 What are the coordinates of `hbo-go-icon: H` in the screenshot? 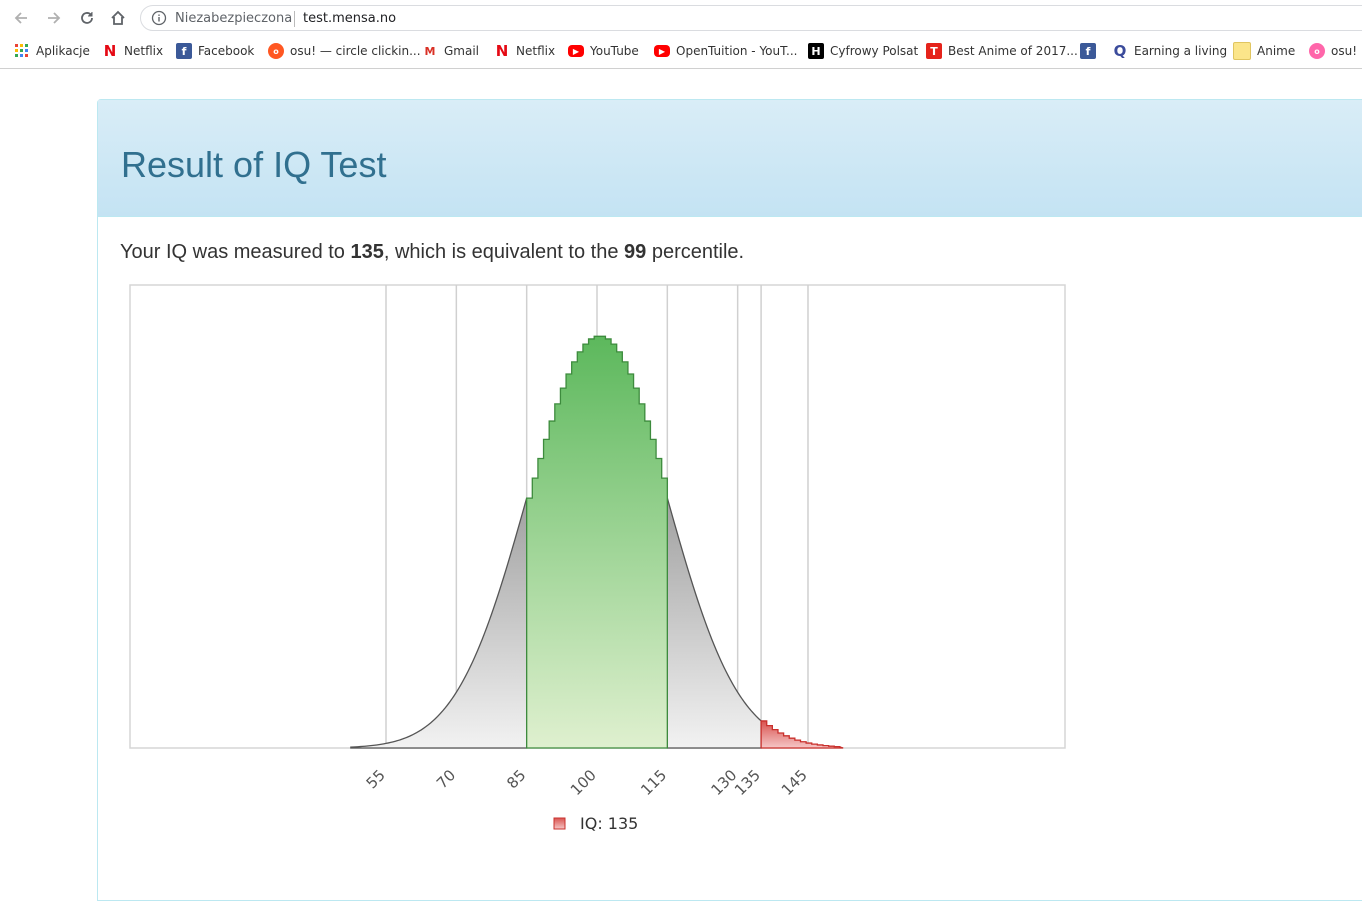 It's located at (816, 51).